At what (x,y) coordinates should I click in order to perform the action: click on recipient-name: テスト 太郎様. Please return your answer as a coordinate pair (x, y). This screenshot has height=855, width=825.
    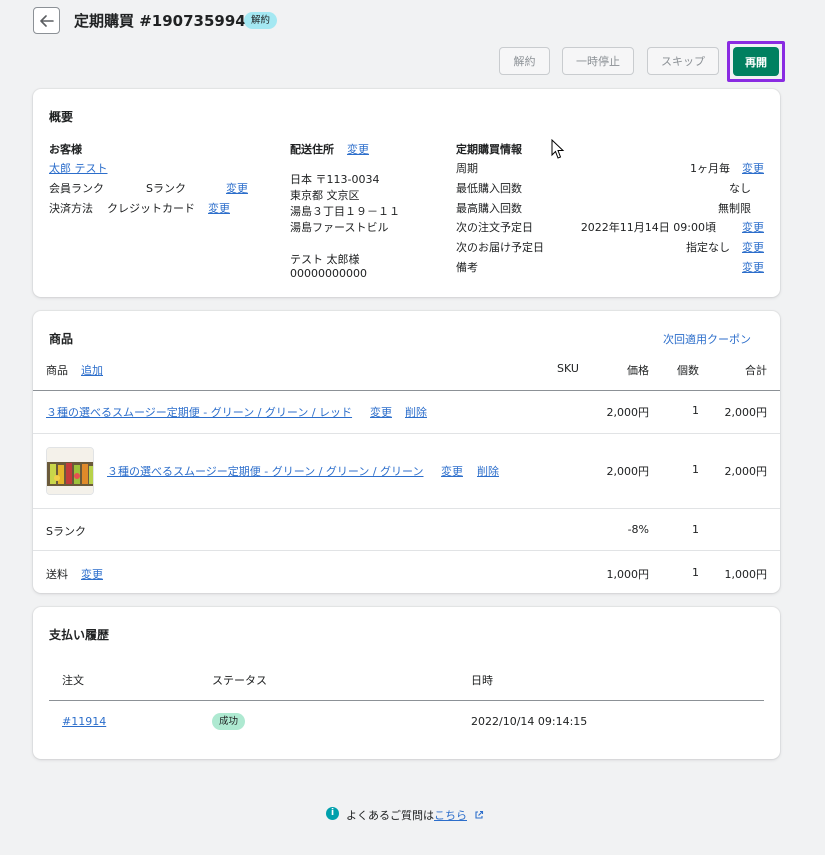
    Looking at the image, I should click on (325, 259).